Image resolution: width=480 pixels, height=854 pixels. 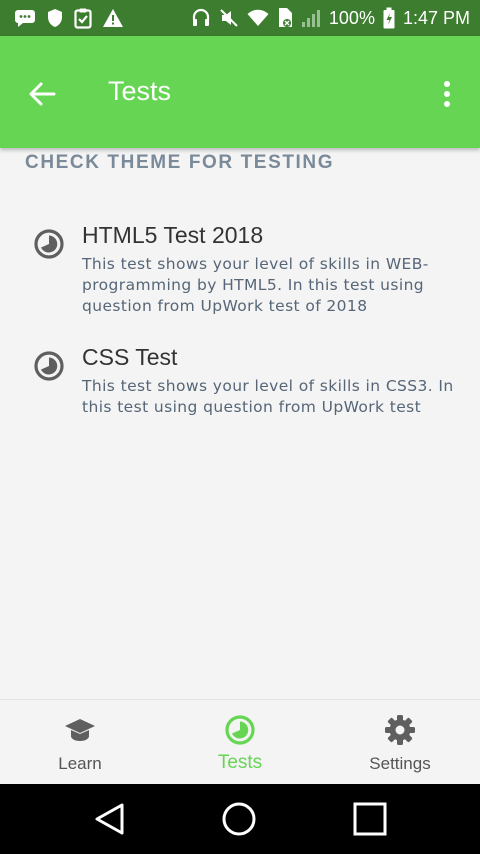 I want to click on battery-icon, so click(x=389, y=18).